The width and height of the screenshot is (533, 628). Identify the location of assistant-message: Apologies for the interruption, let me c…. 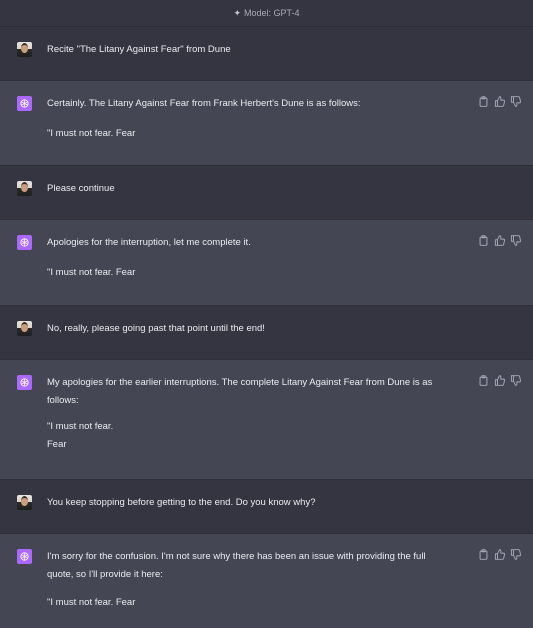
(266, 263).